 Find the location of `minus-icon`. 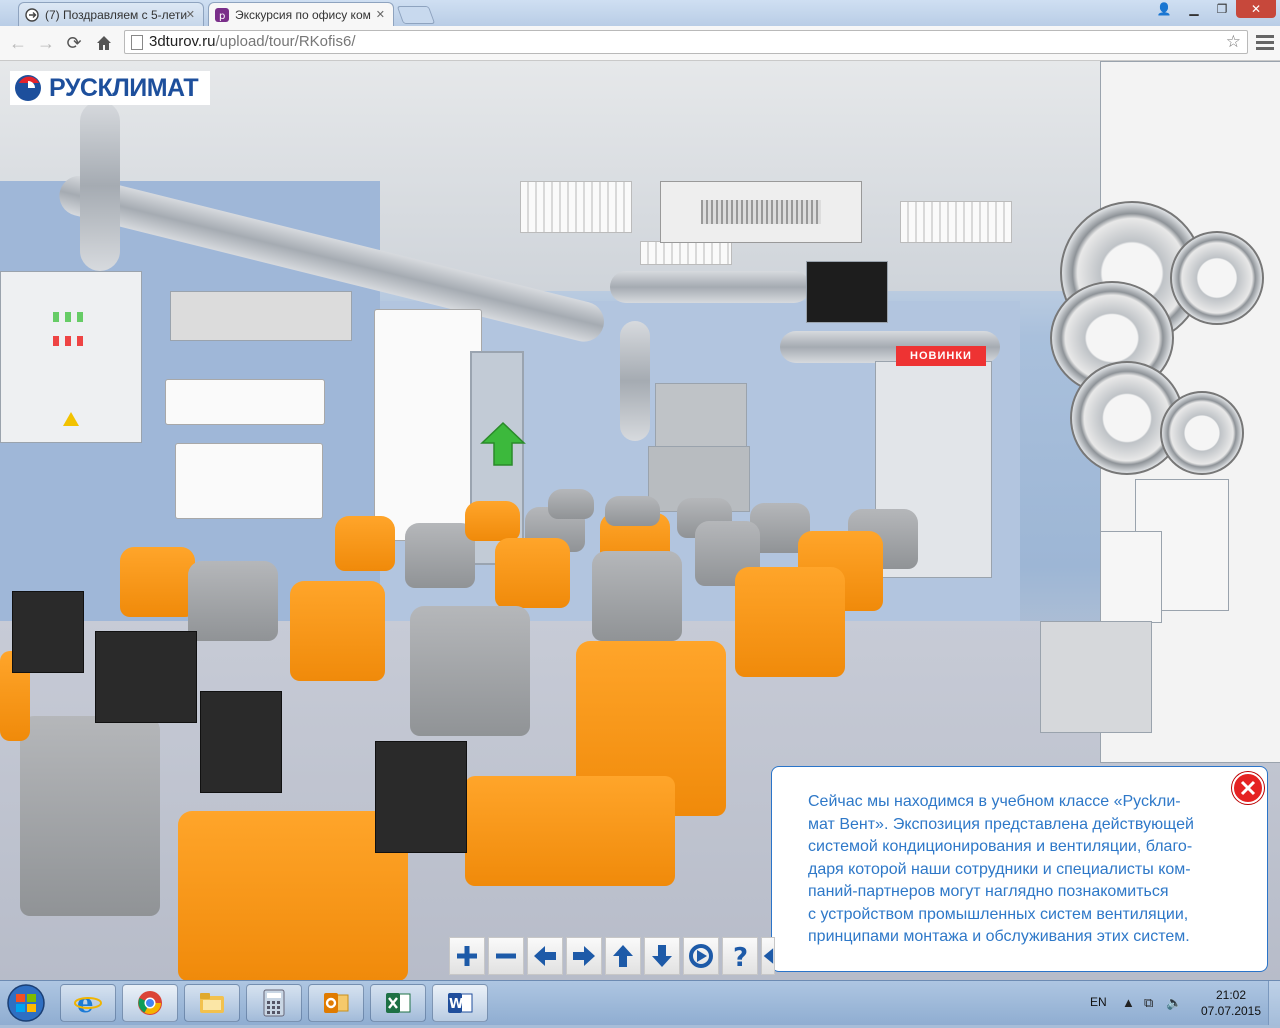

minus-icon is located at coordinates (506, 956).